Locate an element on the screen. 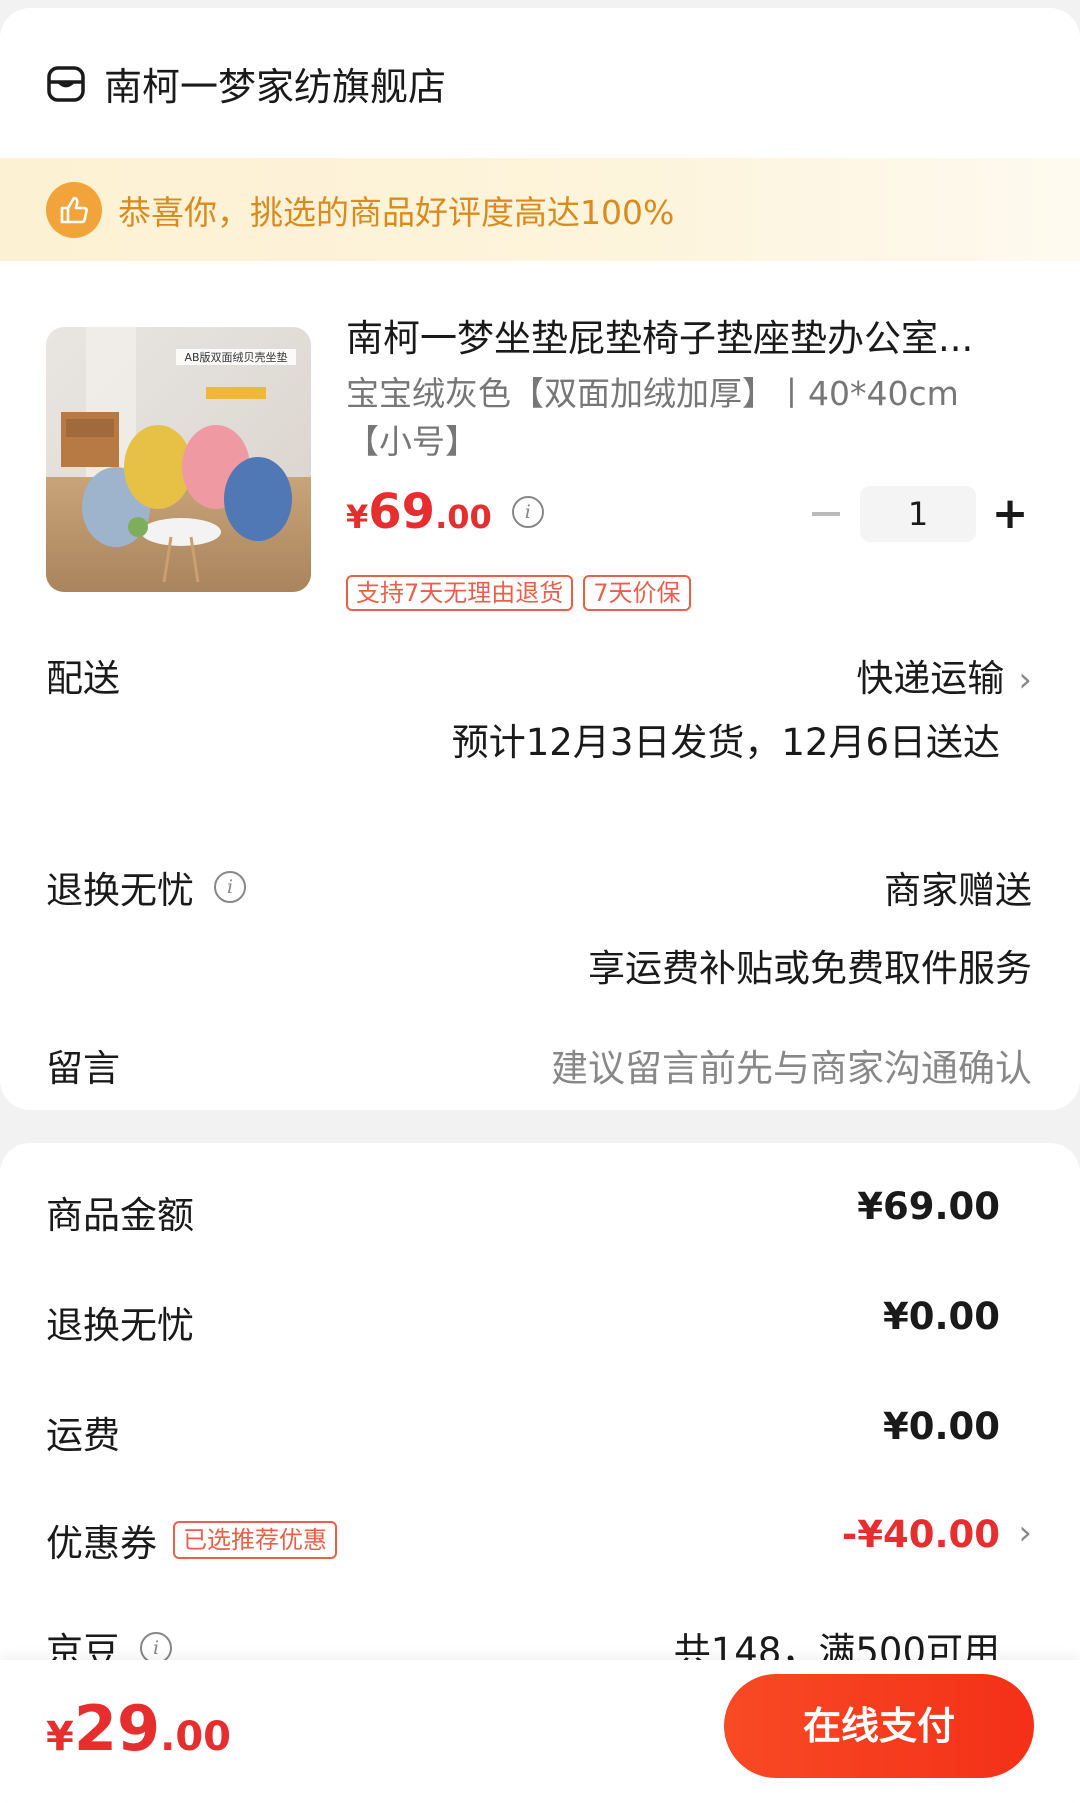 This screenshot has height=1803, width=1080. price-decimal: .00 is located at coordinates (463, 517).